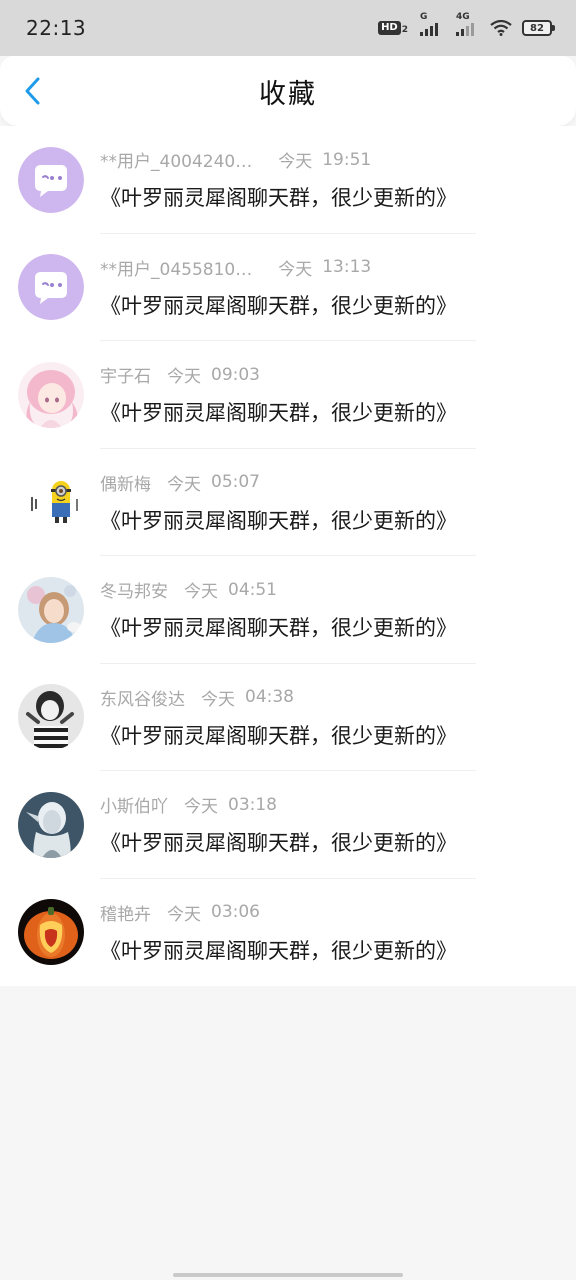  What do you see at coordinates (56, 28) in the screenshot?
I see `status-time: 22:13` at bounding box center [56, 28].